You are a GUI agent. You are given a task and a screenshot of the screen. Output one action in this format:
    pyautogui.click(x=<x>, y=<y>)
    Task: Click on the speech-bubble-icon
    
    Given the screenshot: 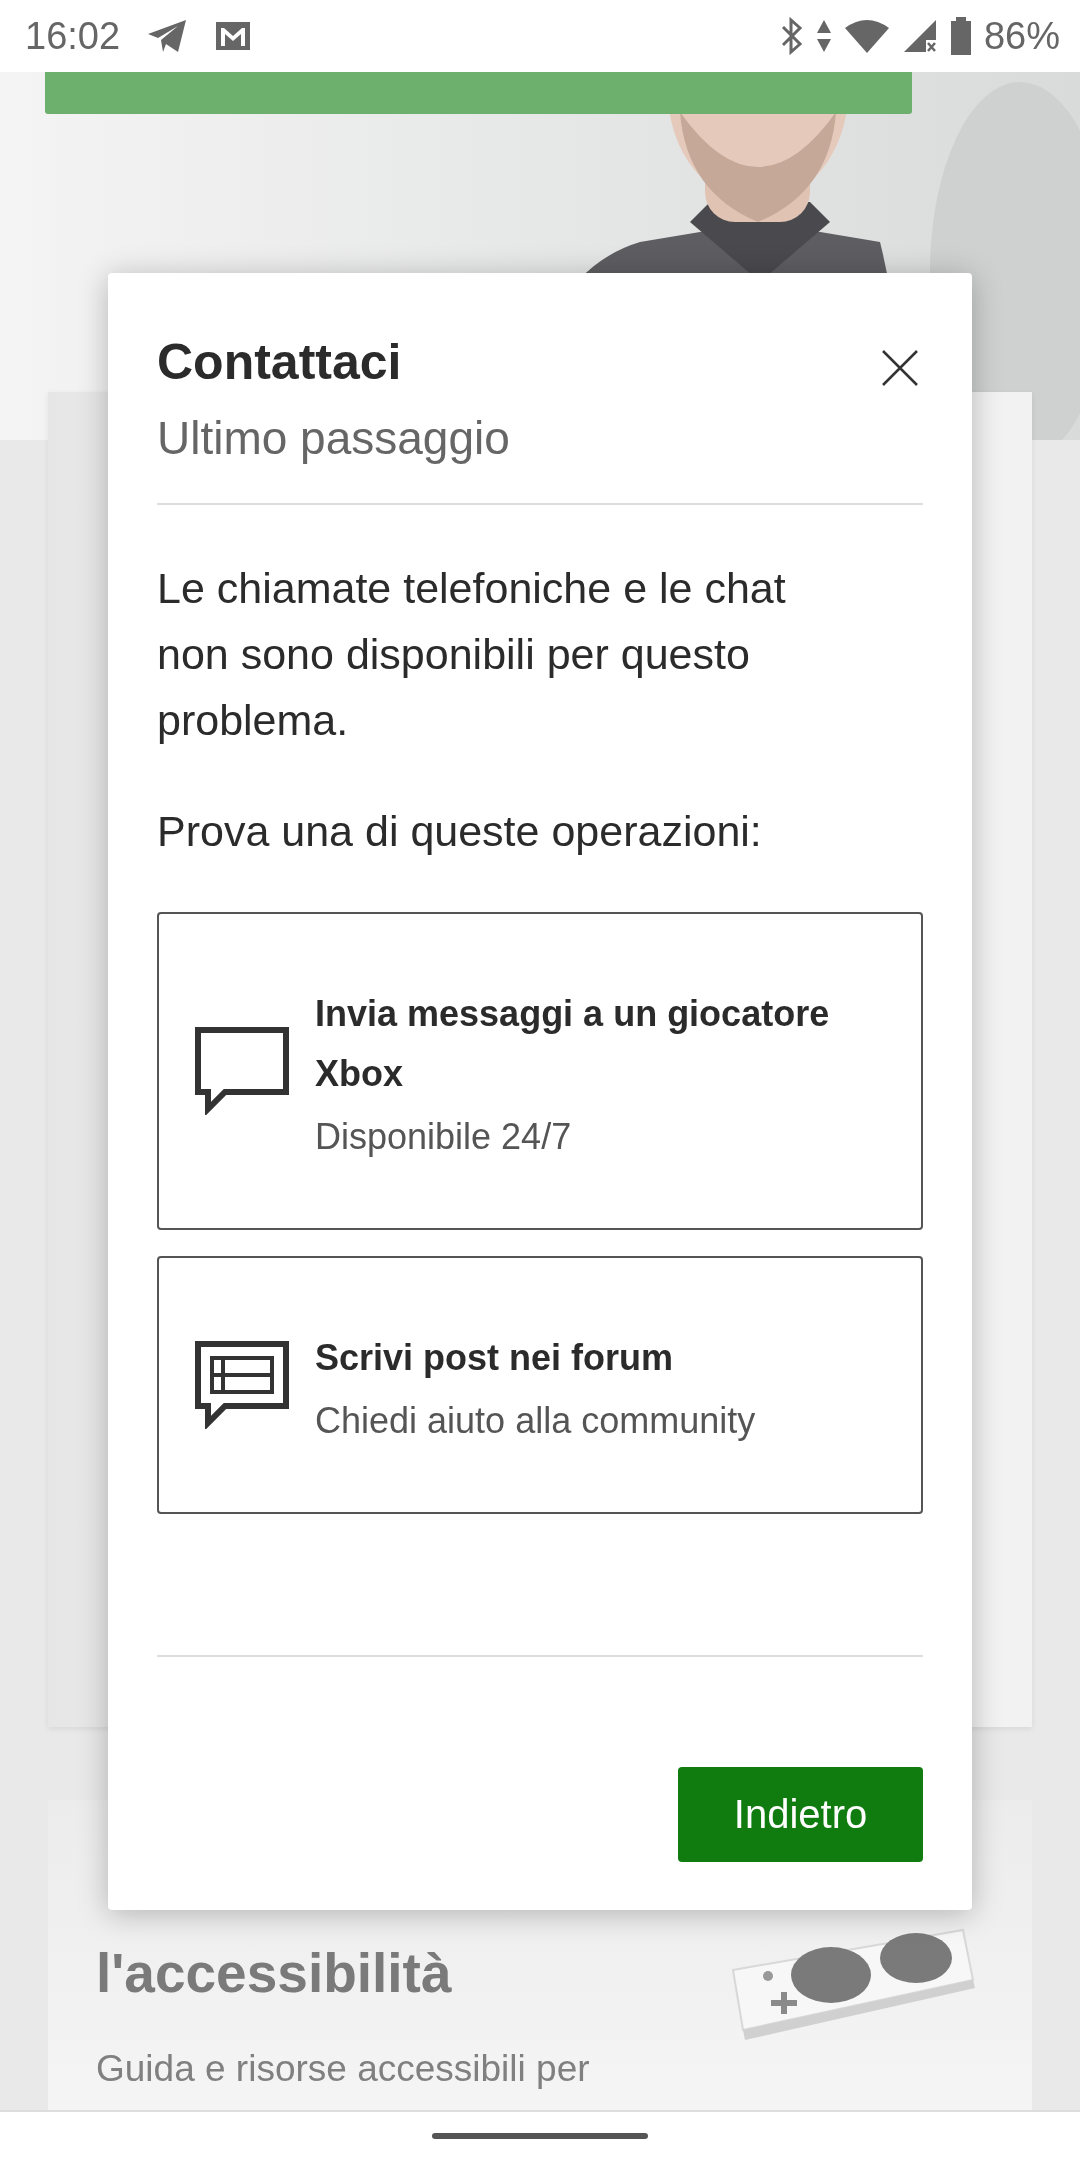 What is the action you would take?
    pyautogui.click(x=242, y=1071)
    